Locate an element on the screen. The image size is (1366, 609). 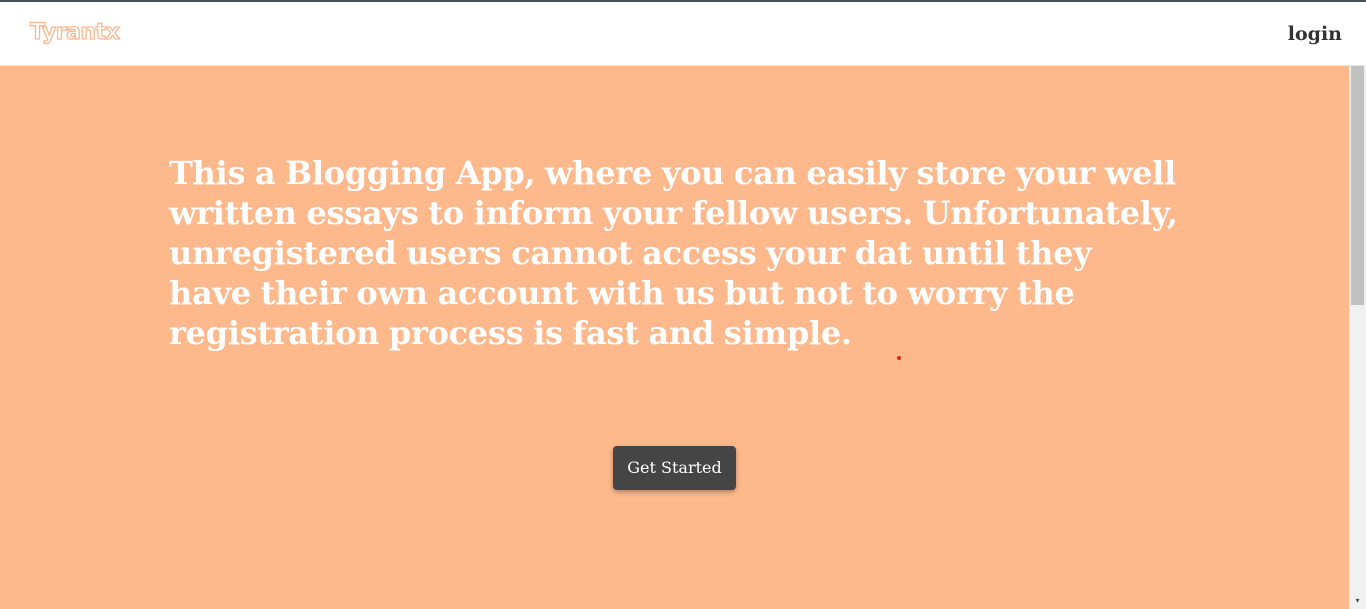
scroll-down-arrow-icon: ▾ is located at coordinates (1357, 601).